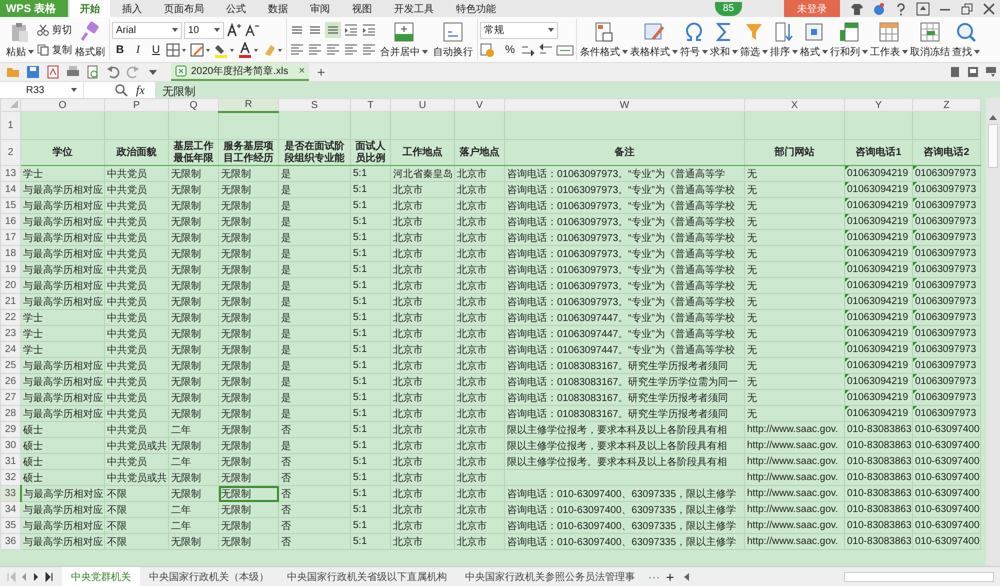 The width and height of the screenshot is (1000, 586). I want to click on column-header: X, so click(794, 105).